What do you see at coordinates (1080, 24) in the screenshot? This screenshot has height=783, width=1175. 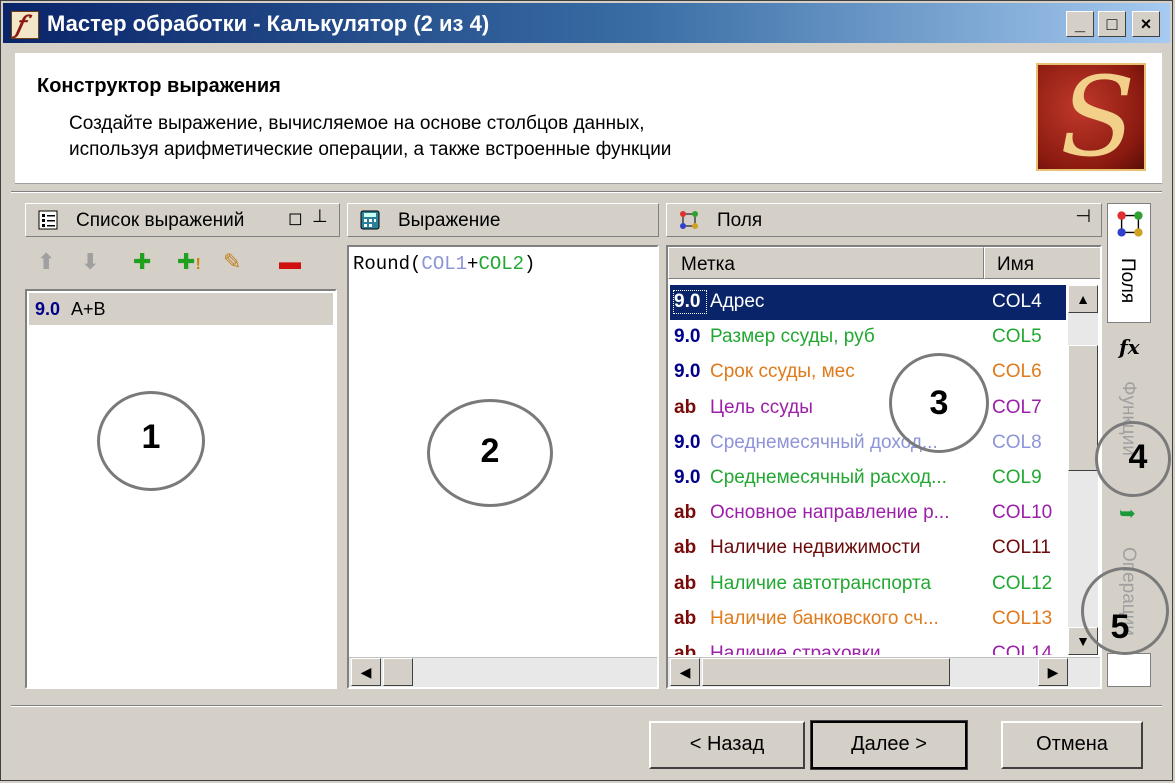 I see `minimize-button: _` at bounding box center [1080, 24].